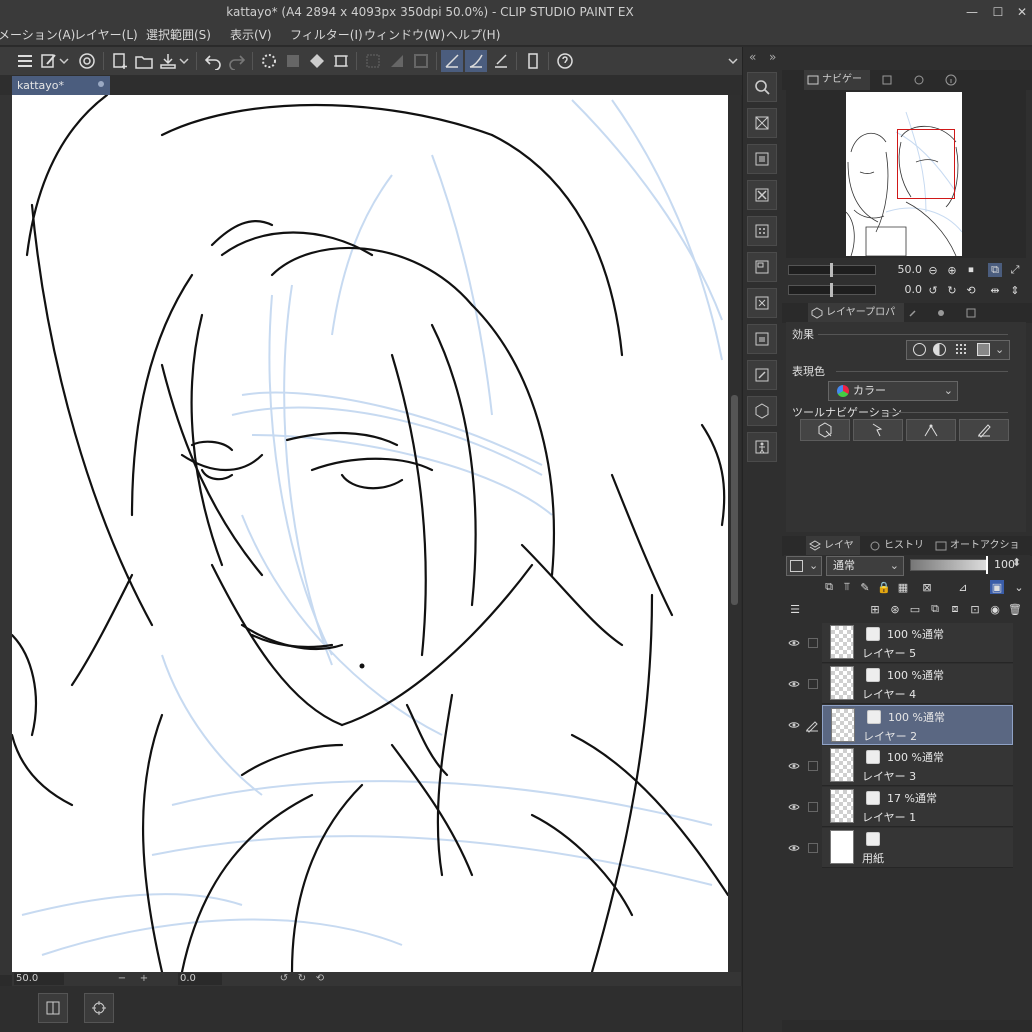 The height and width of the screenshot is (1032, 1032). Describe the element at coordinates (341, 61) in the screenshot. I see `transform-icon` at that location.